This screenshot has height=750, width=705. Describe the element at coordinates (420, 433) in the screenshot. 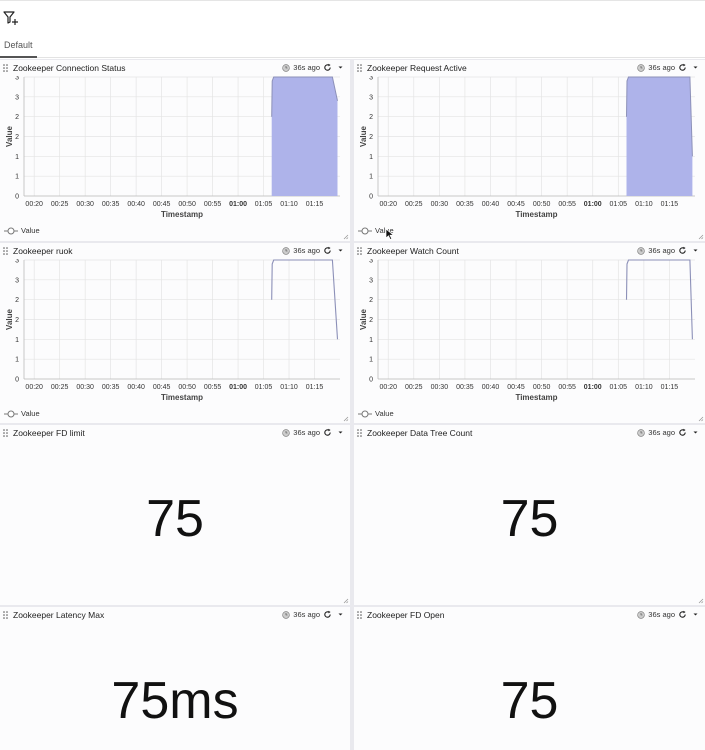

I see `panel-title: Zookeeper Data Tree Count` at that location.